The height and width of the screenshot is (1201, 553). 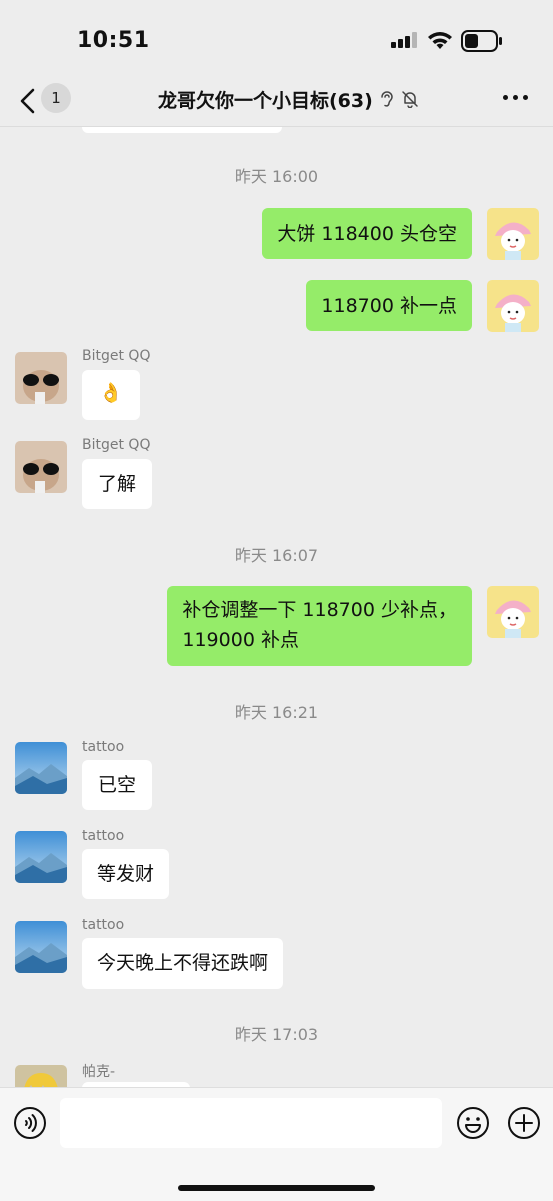 What do you see at coordinates (265, 100) in the screenshot?
I see `chat-title: 龙哥欠你一个小目标(63)` at bounding box center [265, 100].